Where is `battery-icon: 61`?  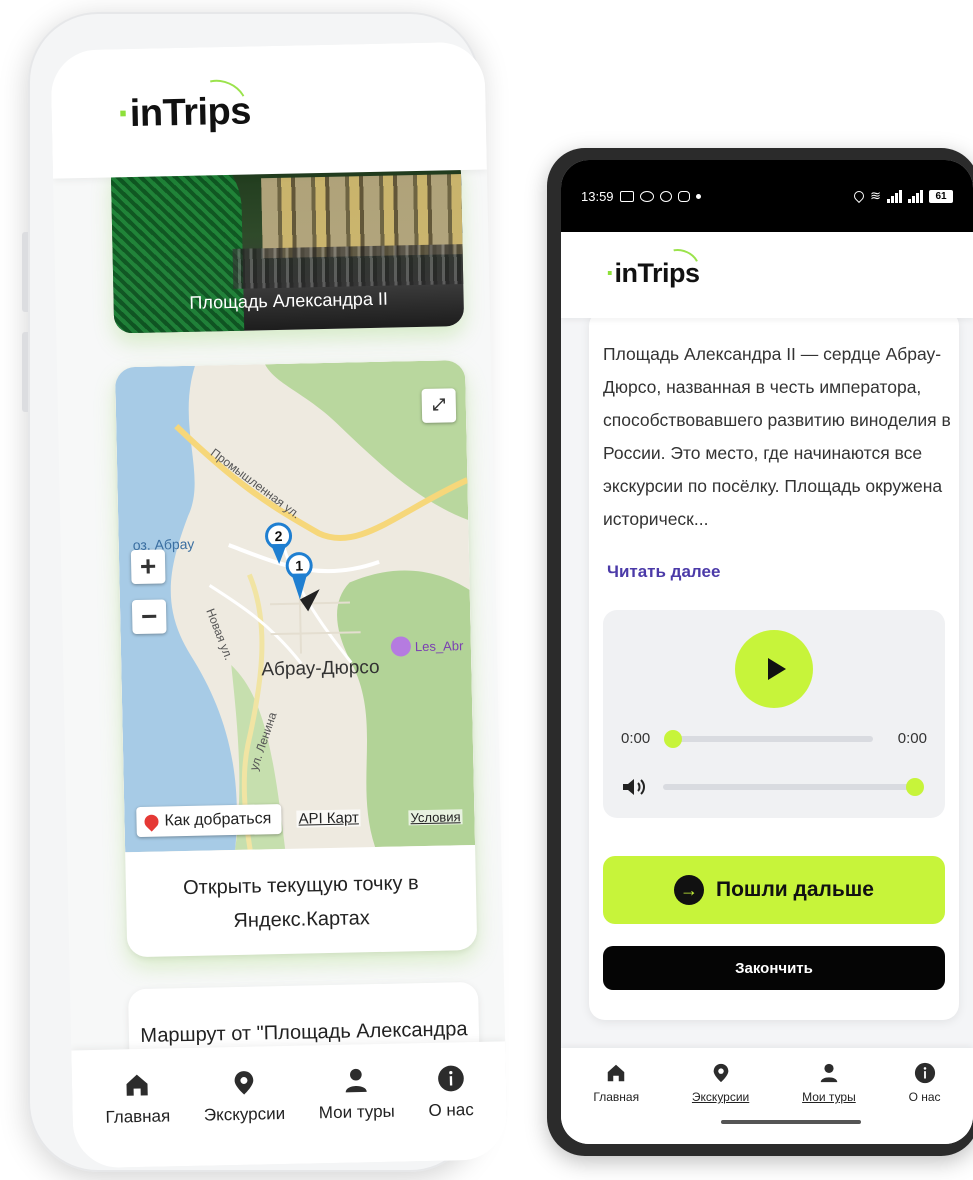
battery-icon: 61 is located at coordinates (941, 196).